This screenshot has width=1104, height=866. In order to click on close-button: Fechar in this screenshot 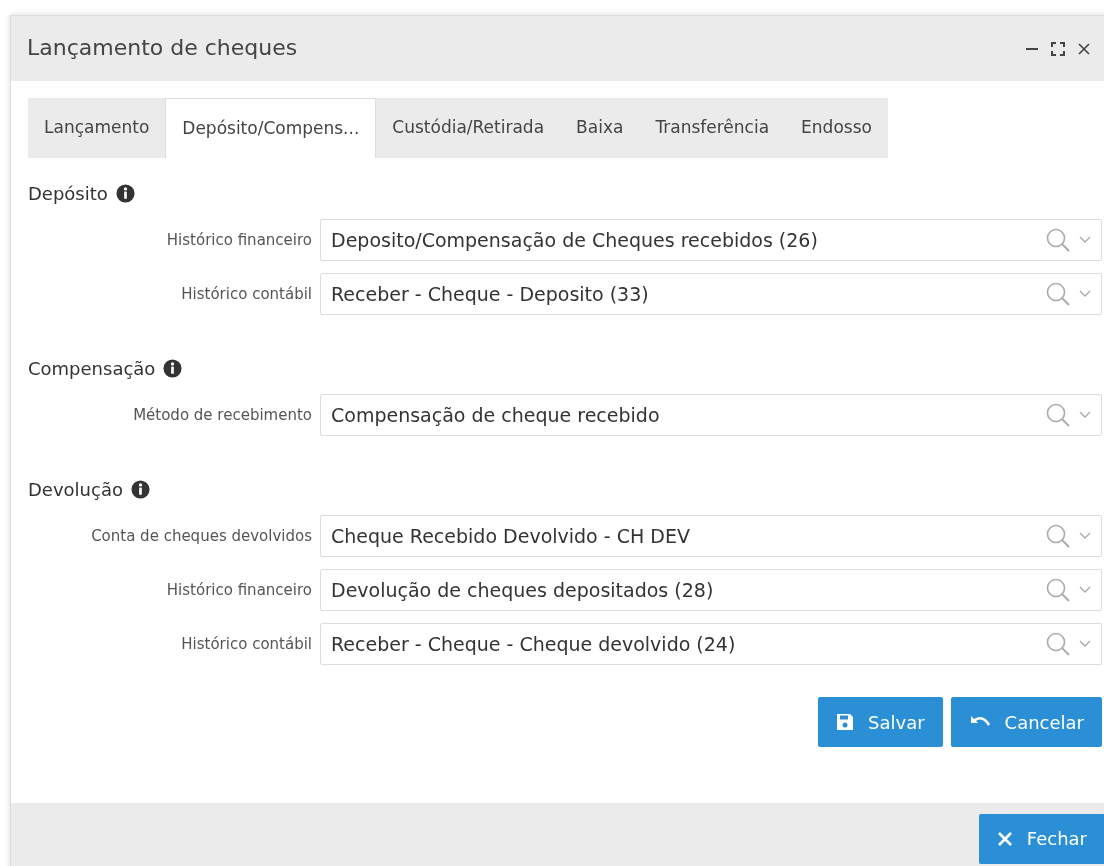, I will do `click(1041, 838)`.